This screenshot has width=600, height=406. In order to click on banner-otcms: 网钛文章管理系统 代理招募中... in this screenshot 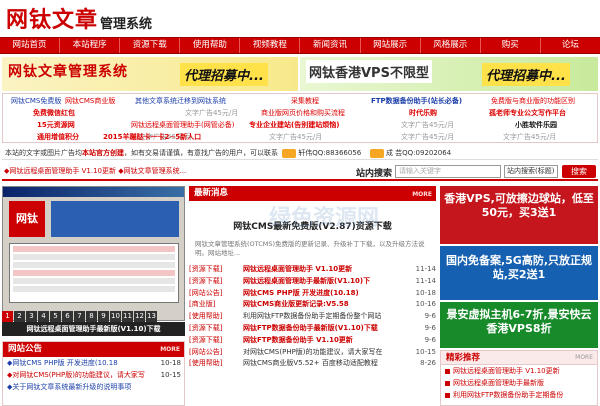, I will do `click(150, 74)`.